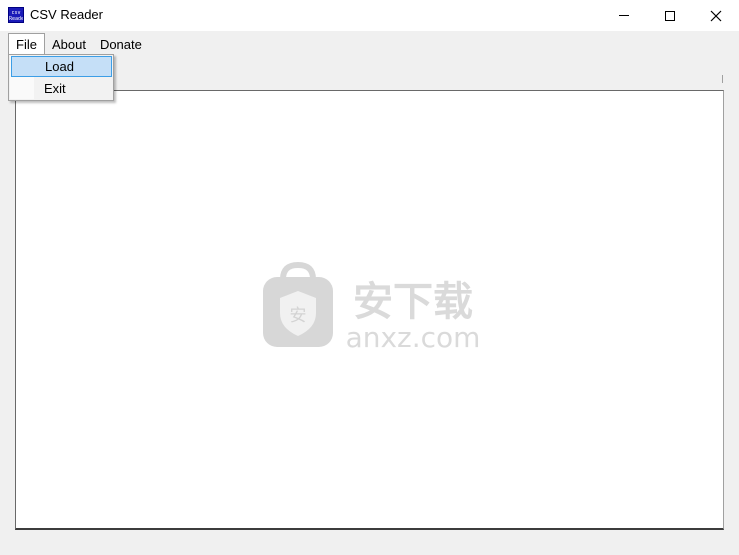 Image resolution: width=739 pixels, height=555 pixels. I want to click on minimize-button, so click(624, 15).